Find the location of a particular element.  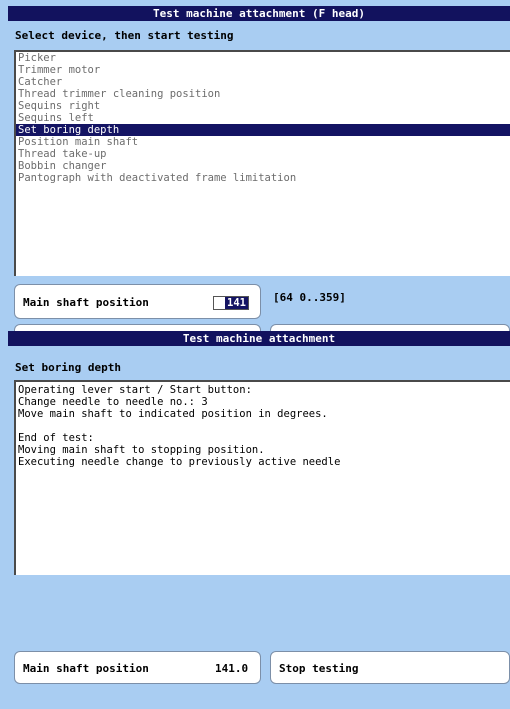

bottom-title-bar: Test machine attachment is located at coordinates (259, 338).